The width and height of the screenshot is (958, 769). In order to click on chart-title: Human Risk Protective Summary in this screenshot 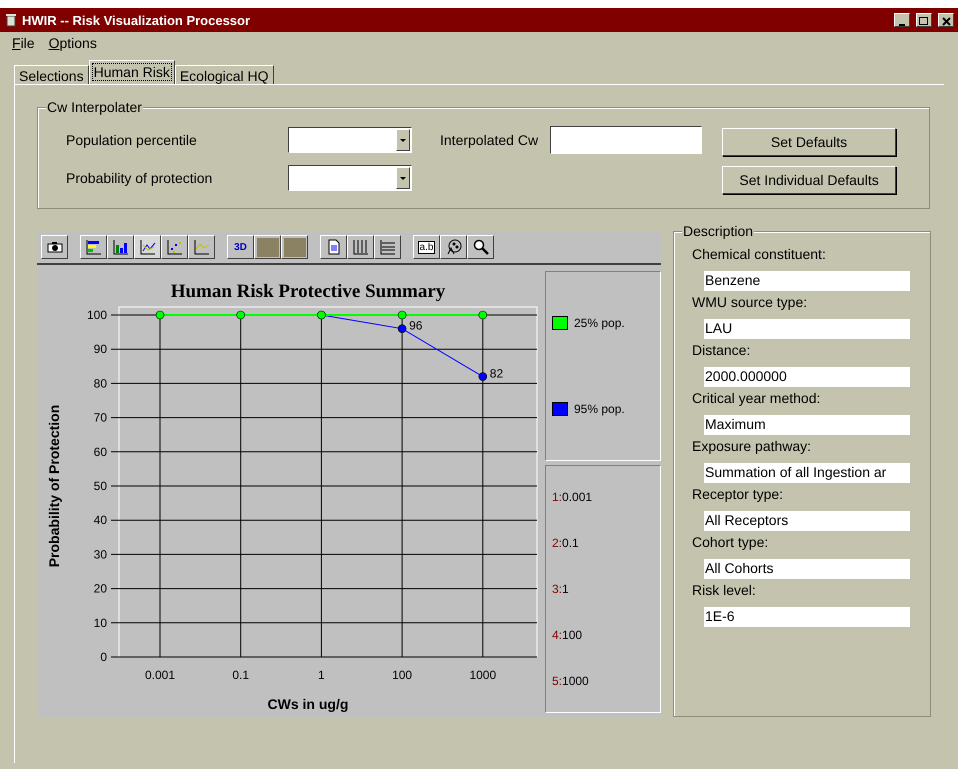, I will do `click(308, 291)`.